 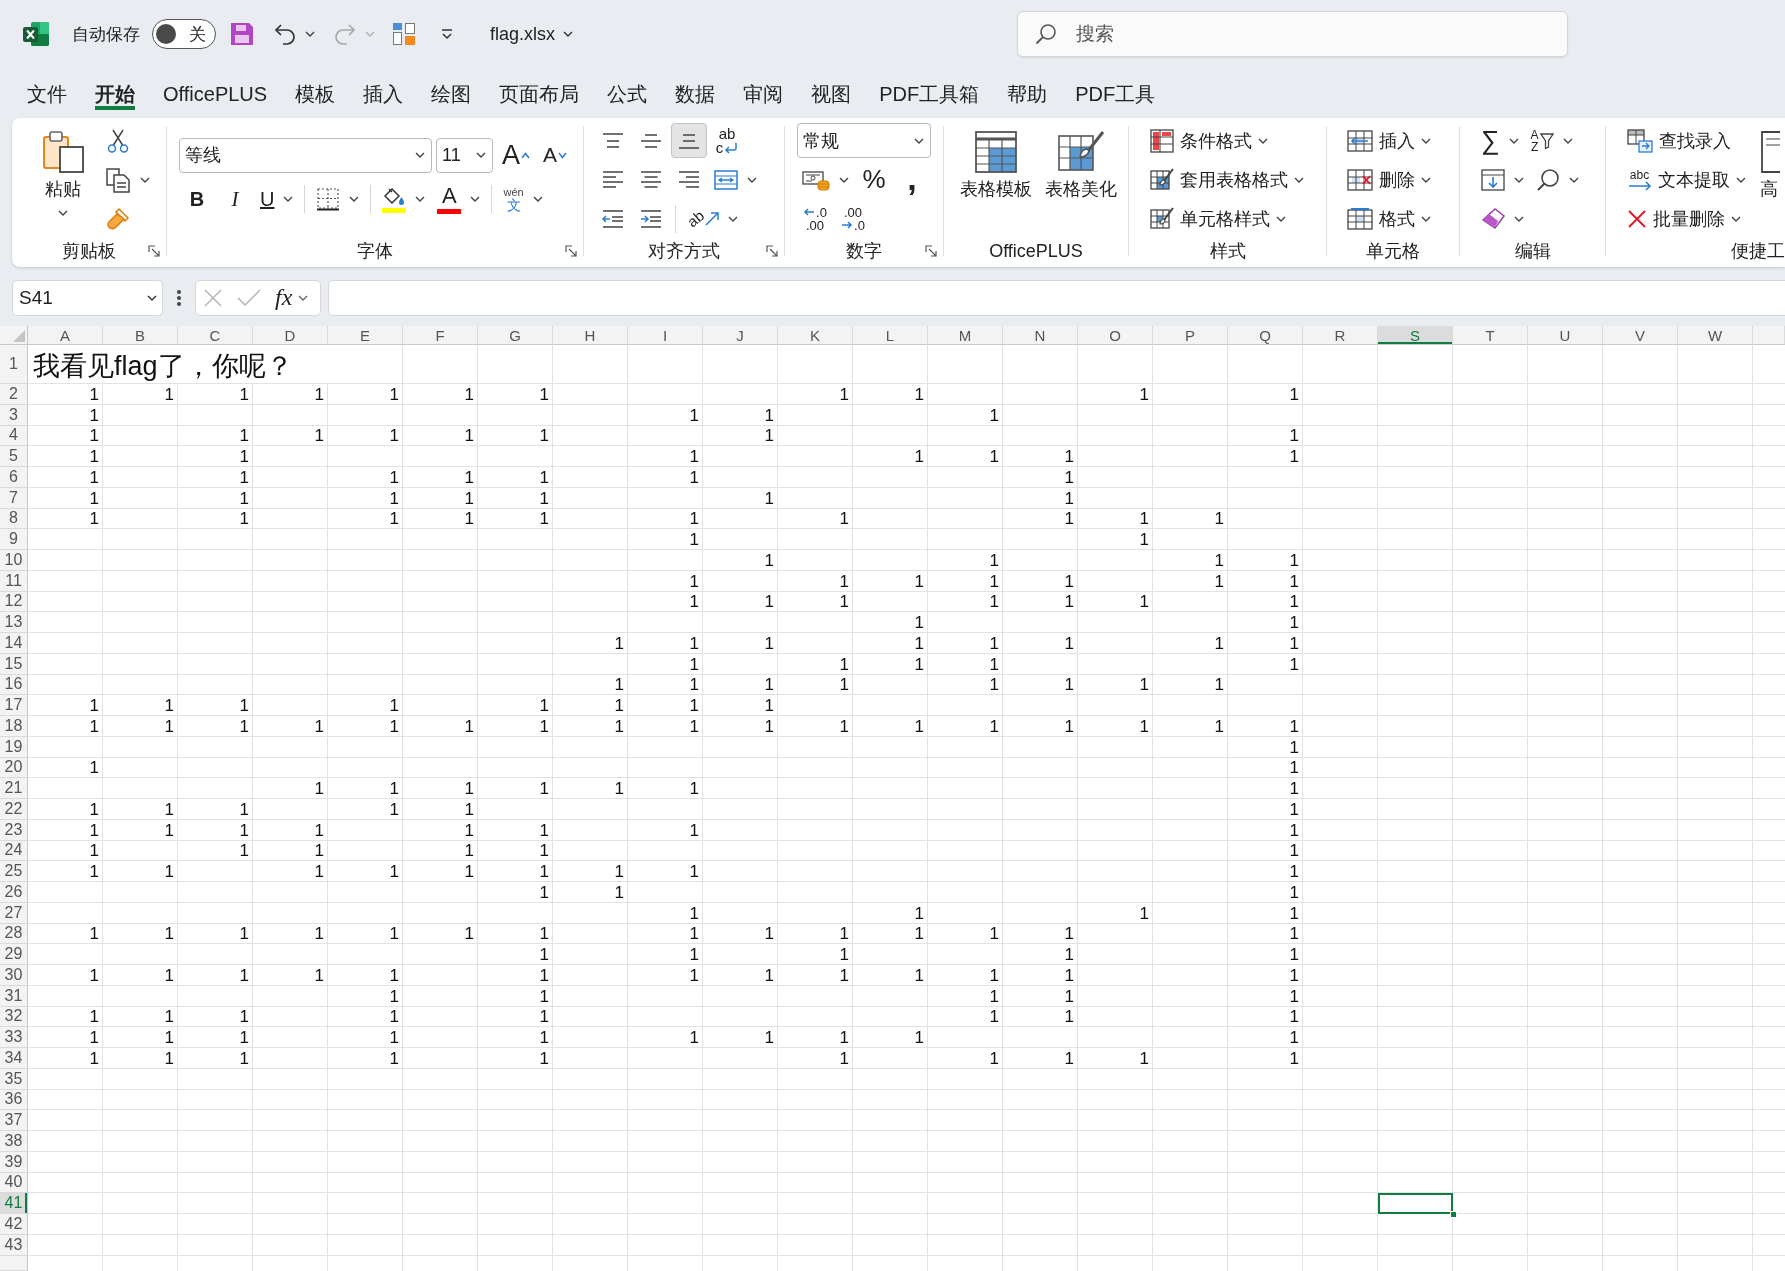 I want to click on sort-filter-button: A Z, so click(x=1551, y=140).